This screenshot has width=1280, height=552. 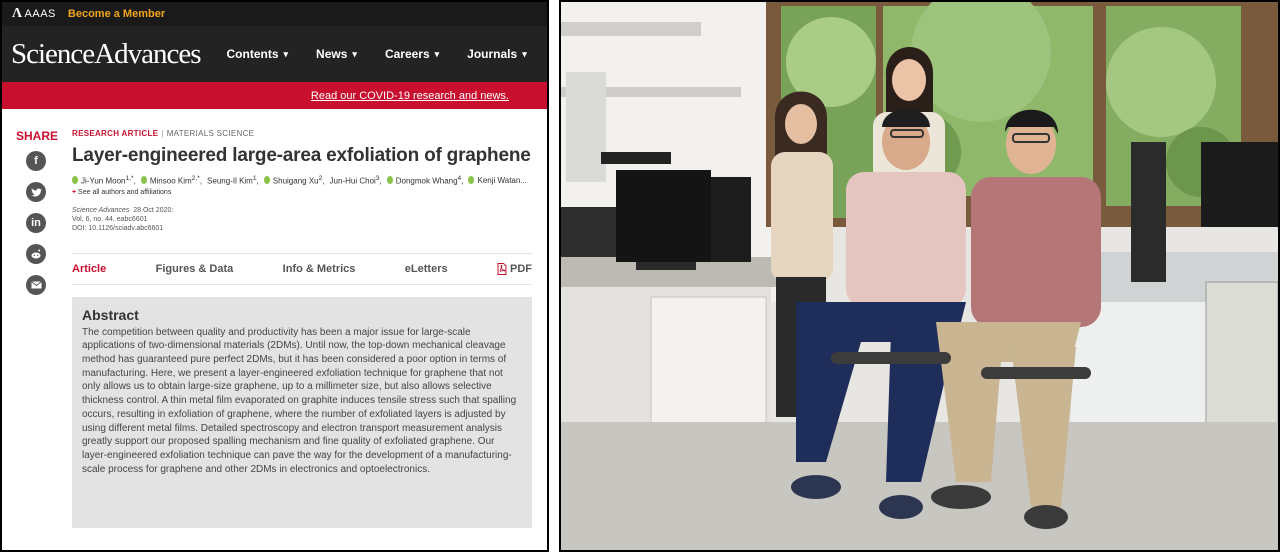 I want to click on linkedin-icon: in, so click(x=36, y=223).